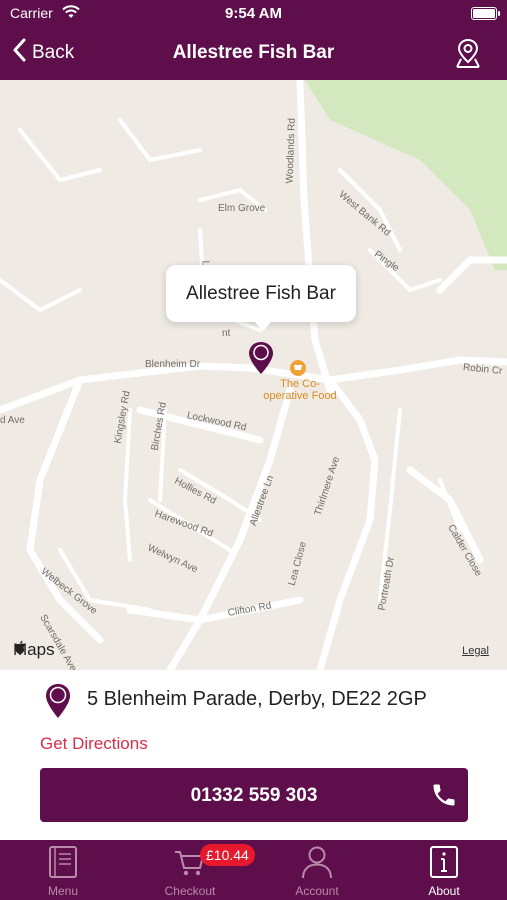 The image size is (507, 900). Describe the element at coordinates (485, 13) in the screenshot. I see `battery-icon` at that location.